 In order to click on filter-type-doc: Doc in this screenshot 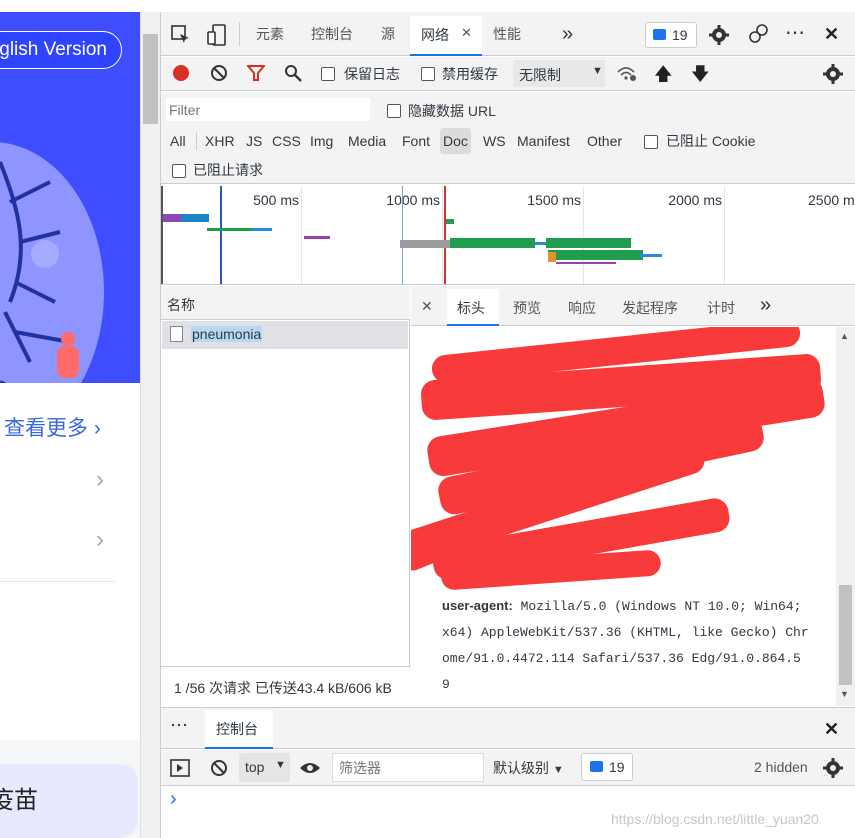, I will do `click(455, 141)`.